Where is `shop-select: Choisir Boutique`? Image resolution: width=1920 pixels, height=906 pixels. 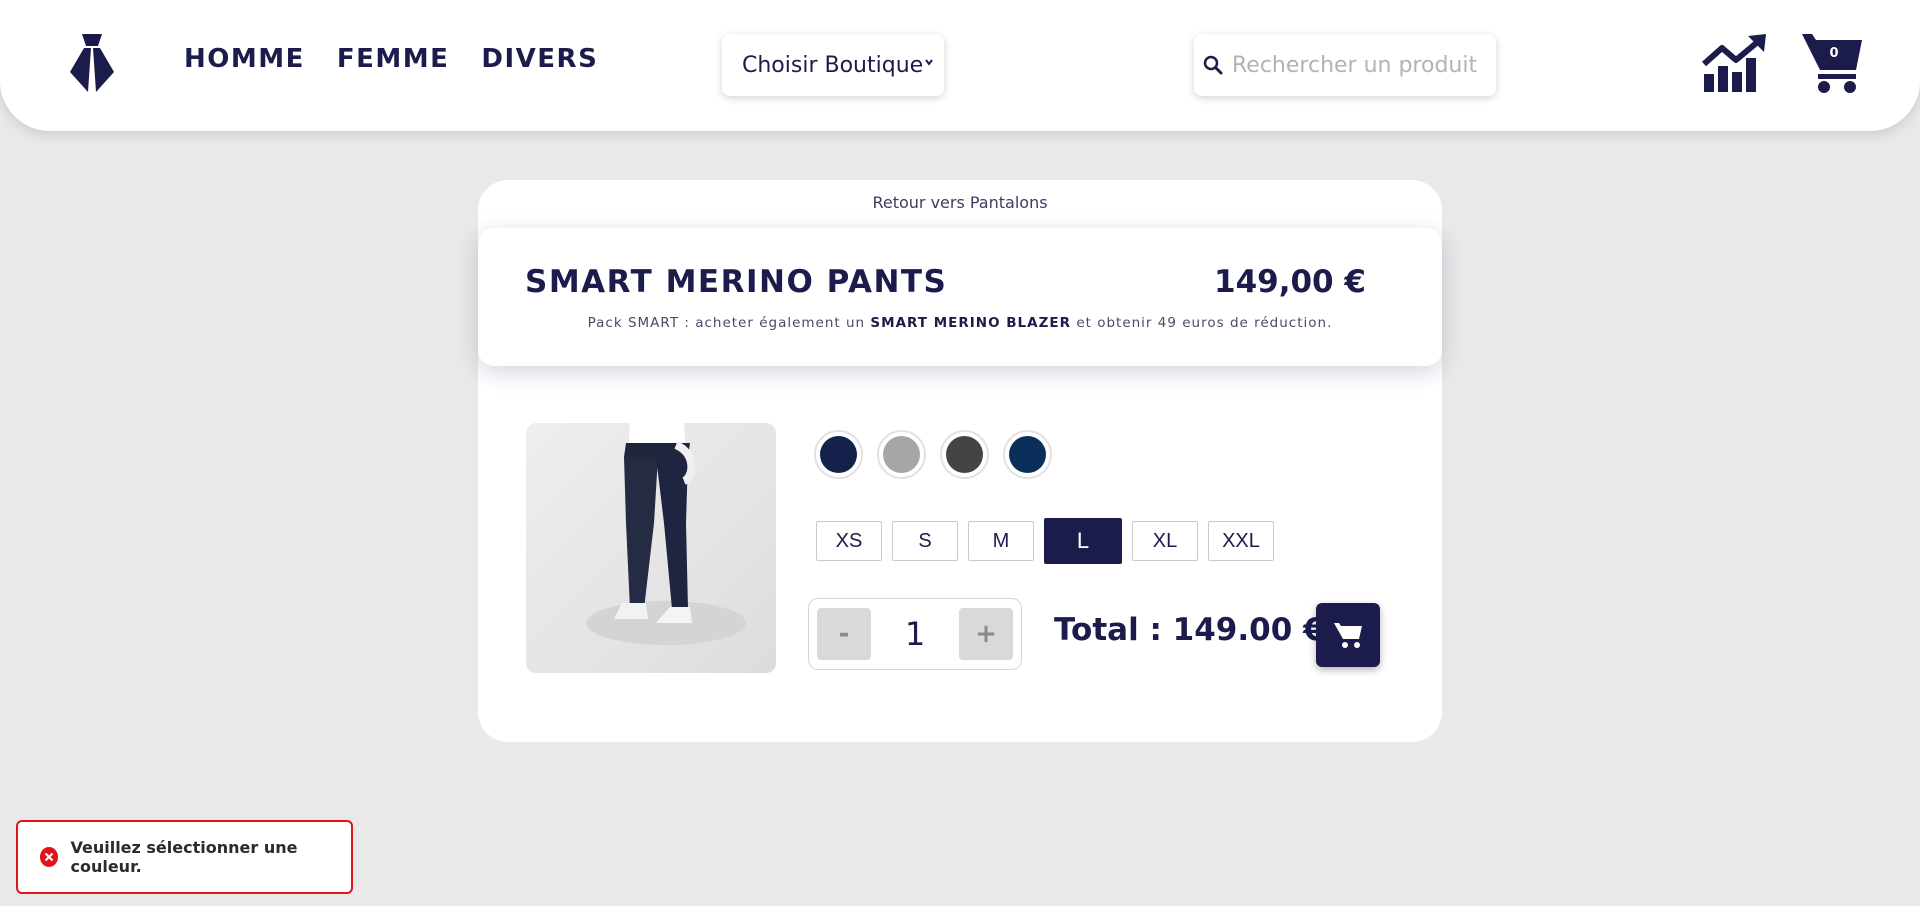
shop-select: Choisir Boutique is located at coordinates (833, 65).